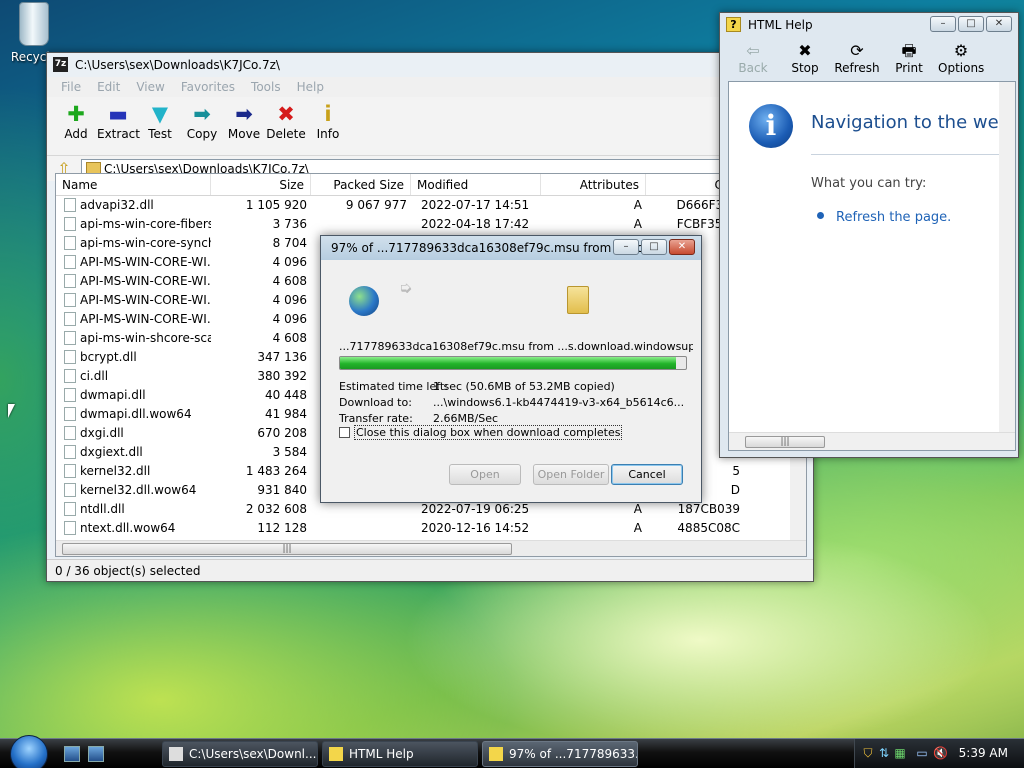 This screenshot has height=768, width=1024. I want to click on cell-attr: A, so click(637, 205).